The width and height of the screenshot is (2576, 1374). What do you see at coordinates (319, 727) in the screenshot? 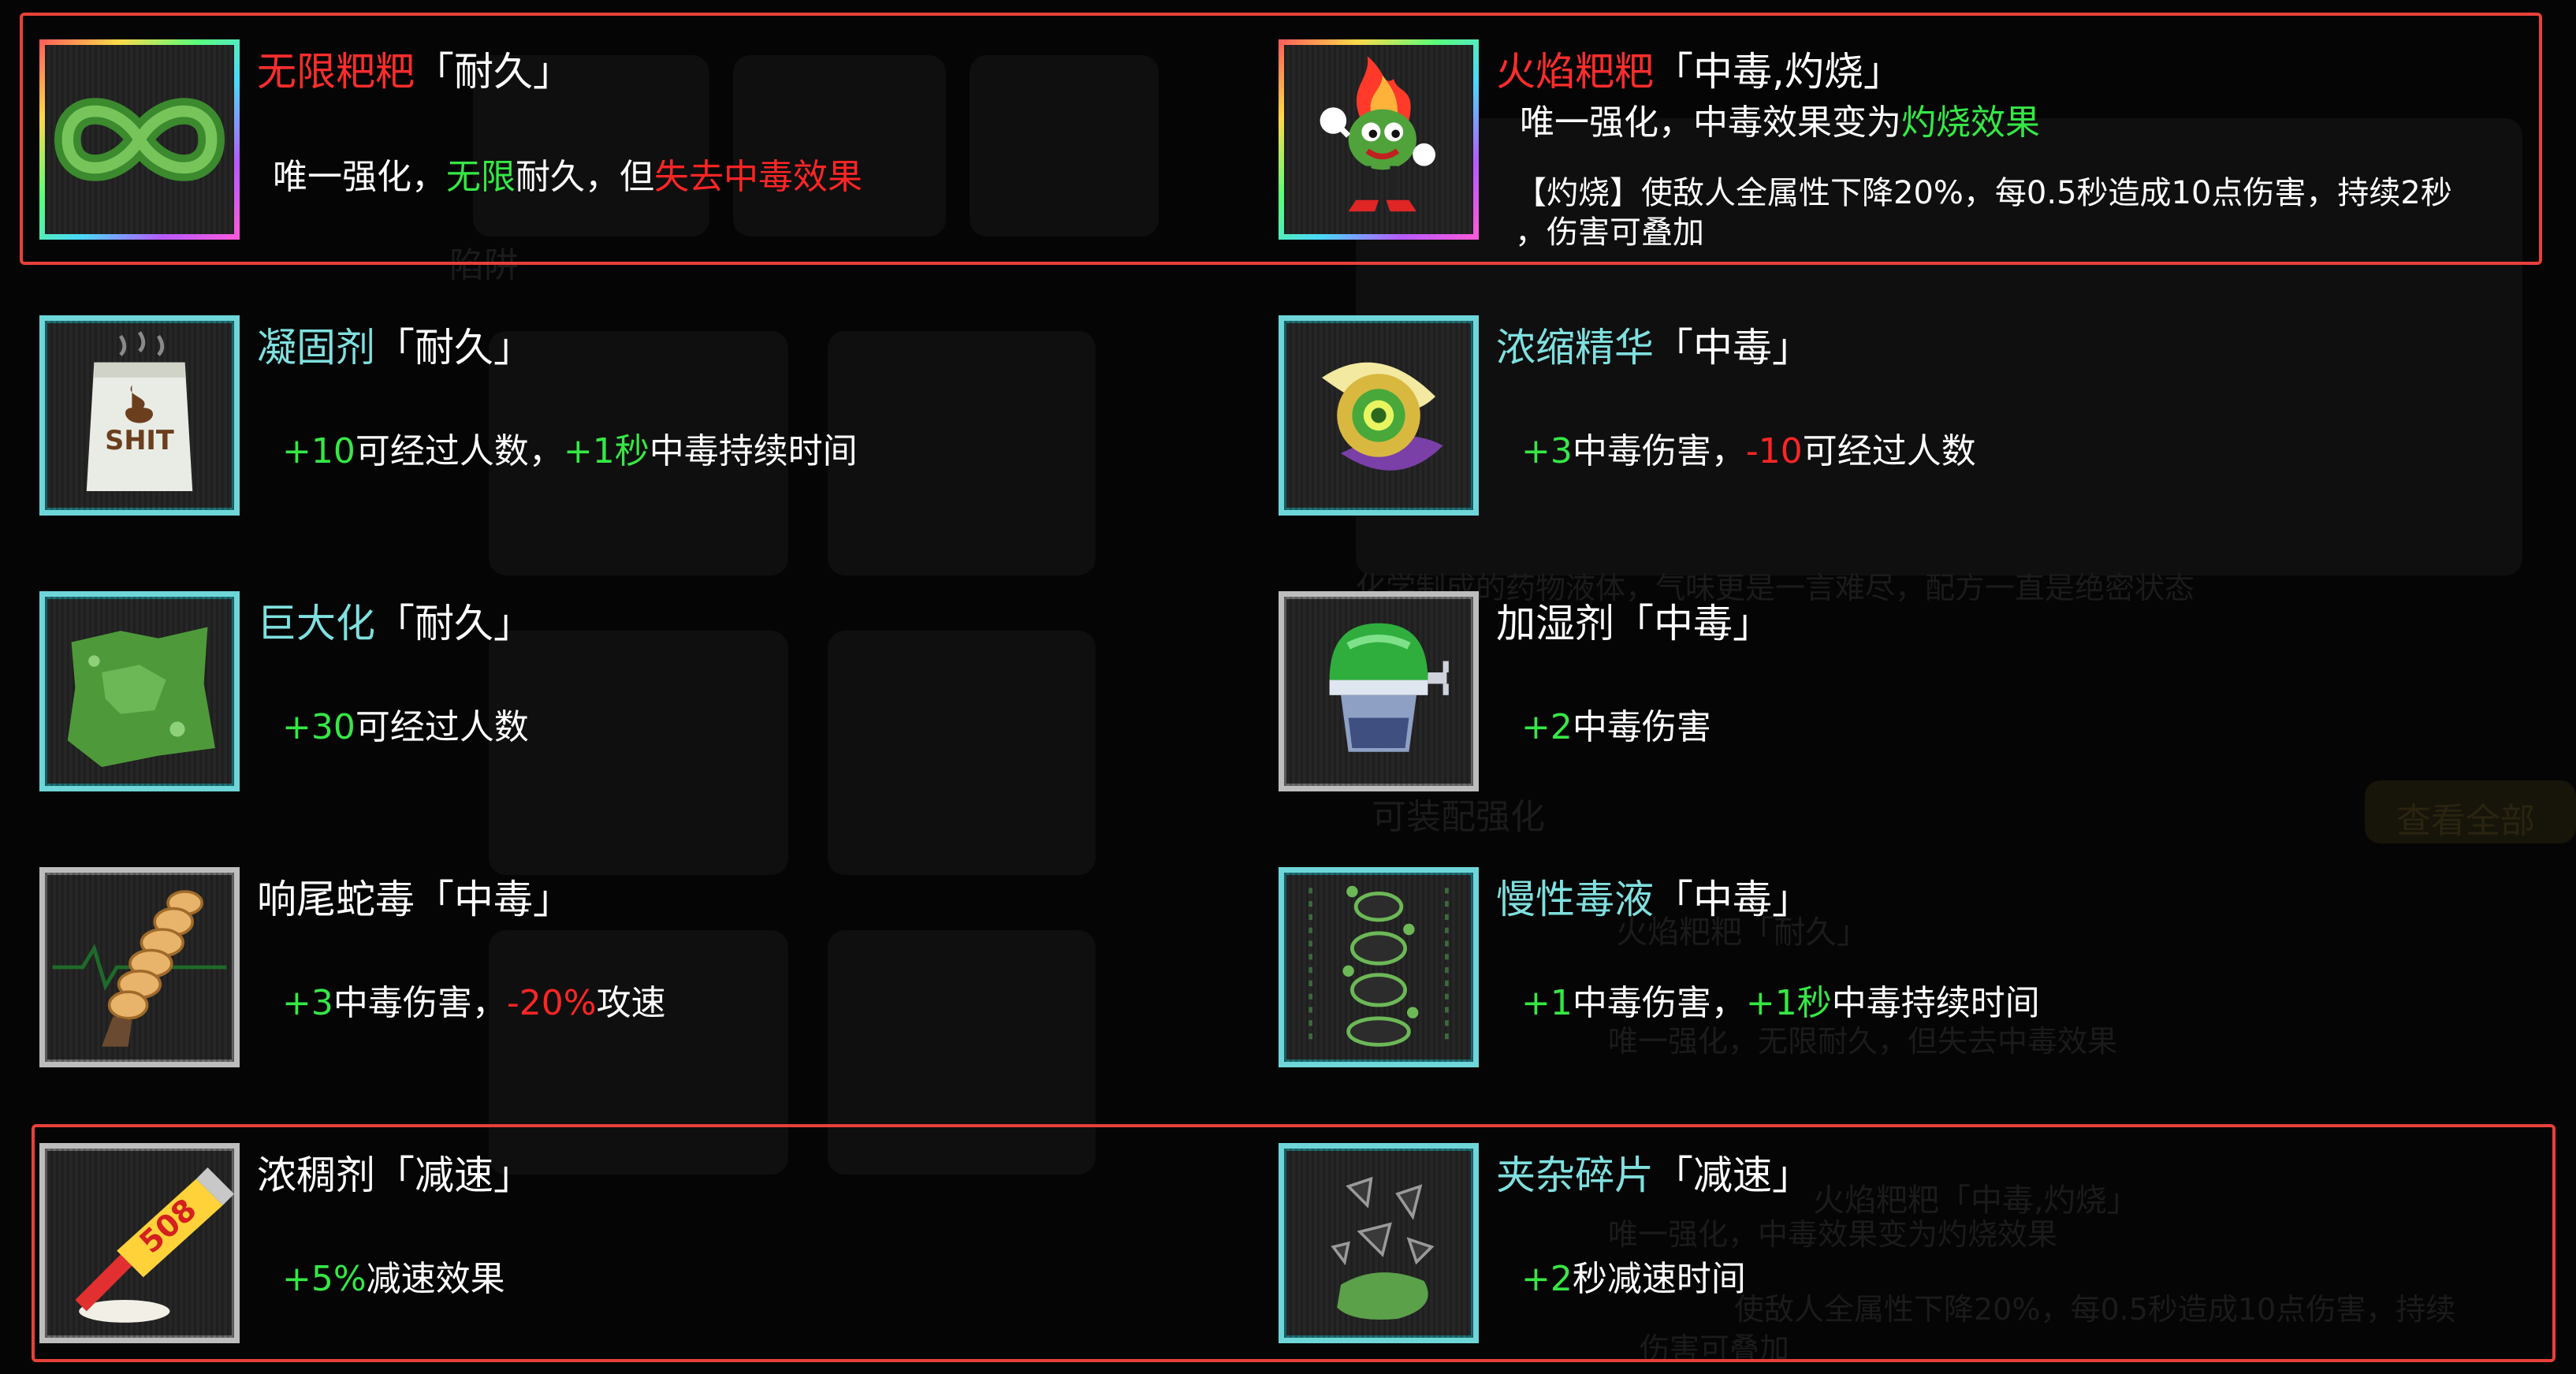
I see `desc-positive: +30` at bounding box center [319, 727].